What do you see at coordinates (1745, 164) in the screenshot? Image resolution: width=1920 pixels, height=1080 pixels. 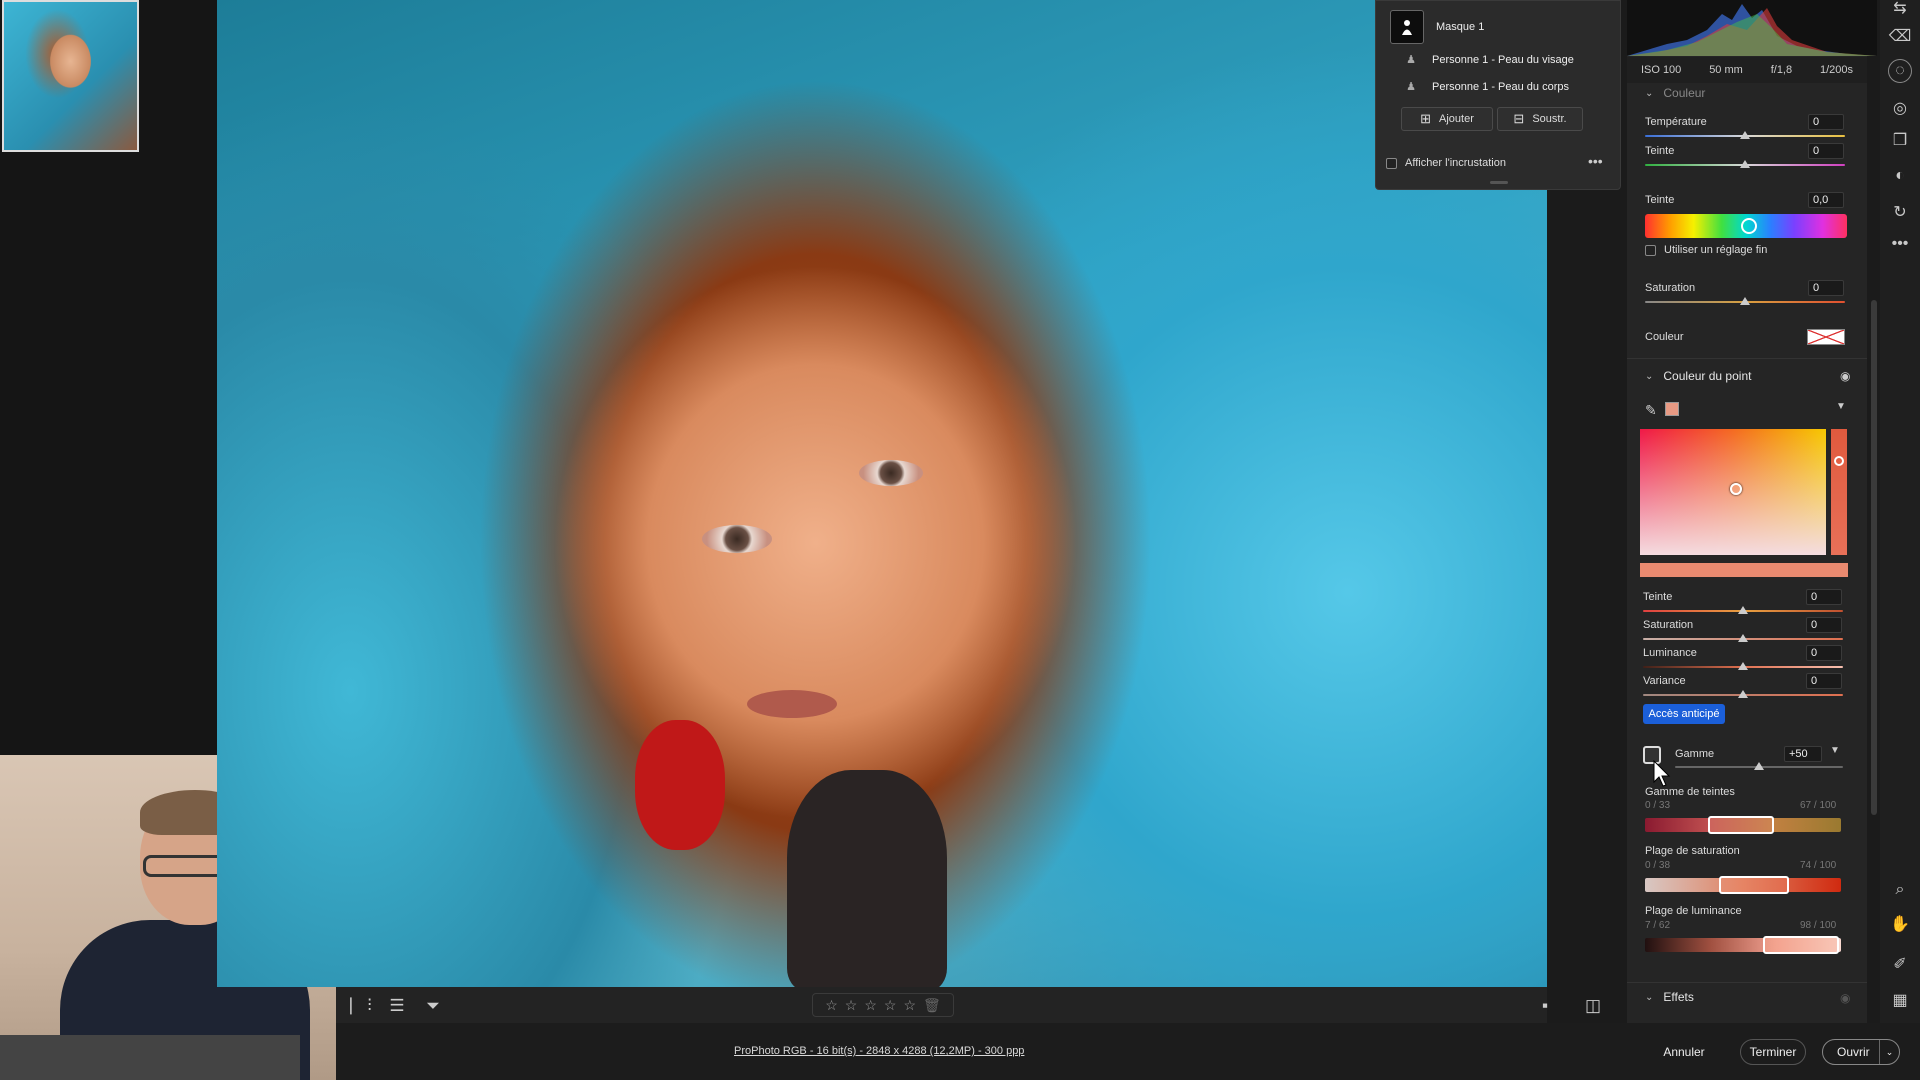 I see `tint-slider-thumb` at bounding box center [1745, 164].